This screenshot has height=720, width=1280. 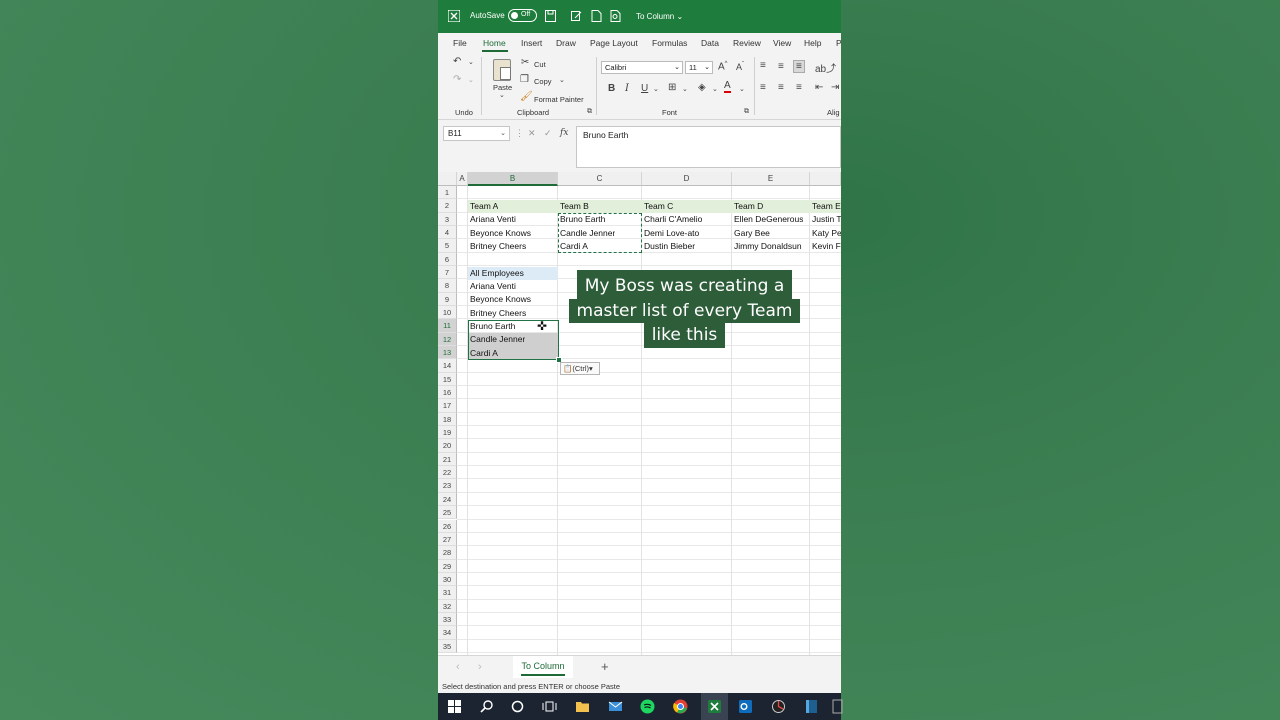 I want to click on autosave-toggle: Off, so click(x=522, y=15).